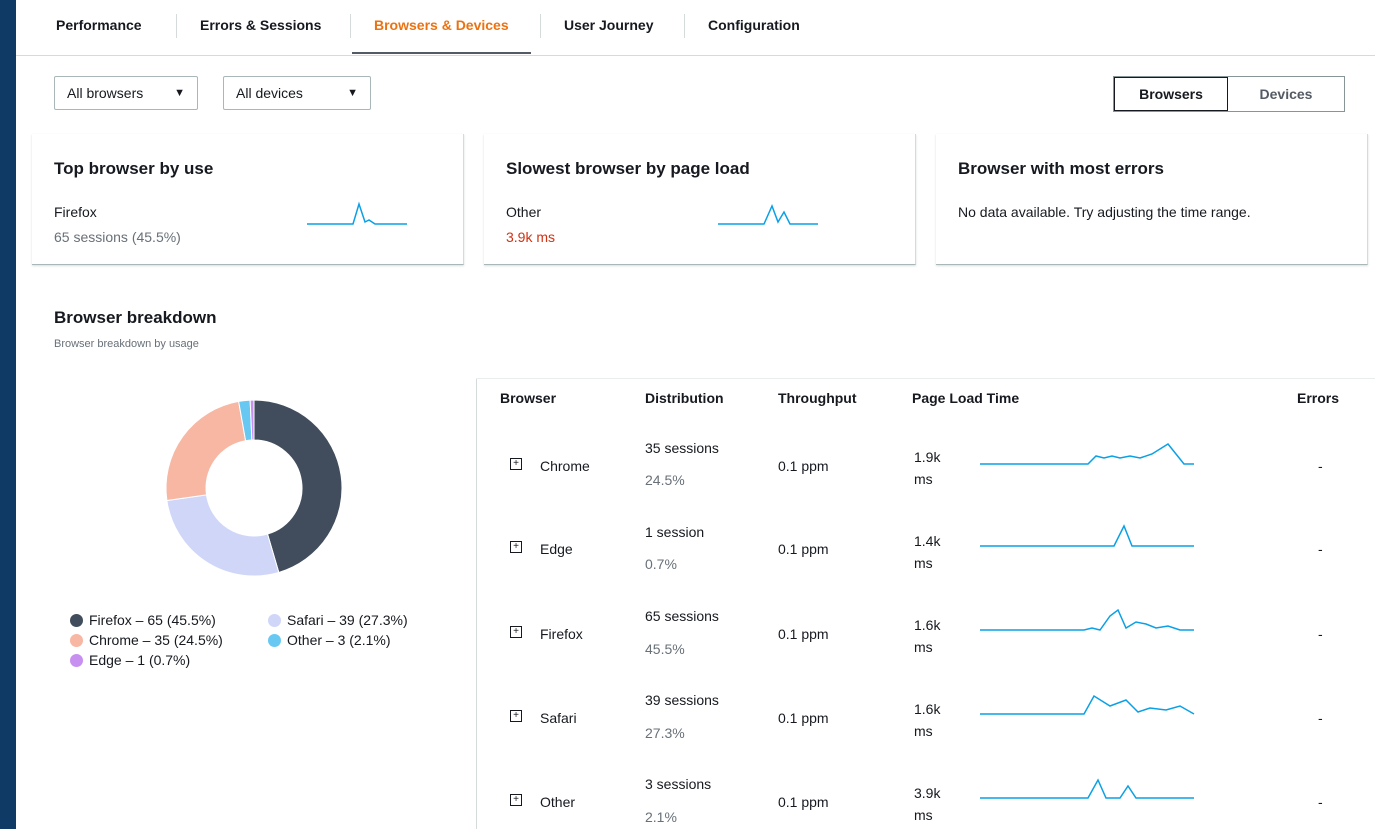  Describe the element at coordinates (528, 398) in the screenshot. I see `column-header-browser: Browser` at that location.